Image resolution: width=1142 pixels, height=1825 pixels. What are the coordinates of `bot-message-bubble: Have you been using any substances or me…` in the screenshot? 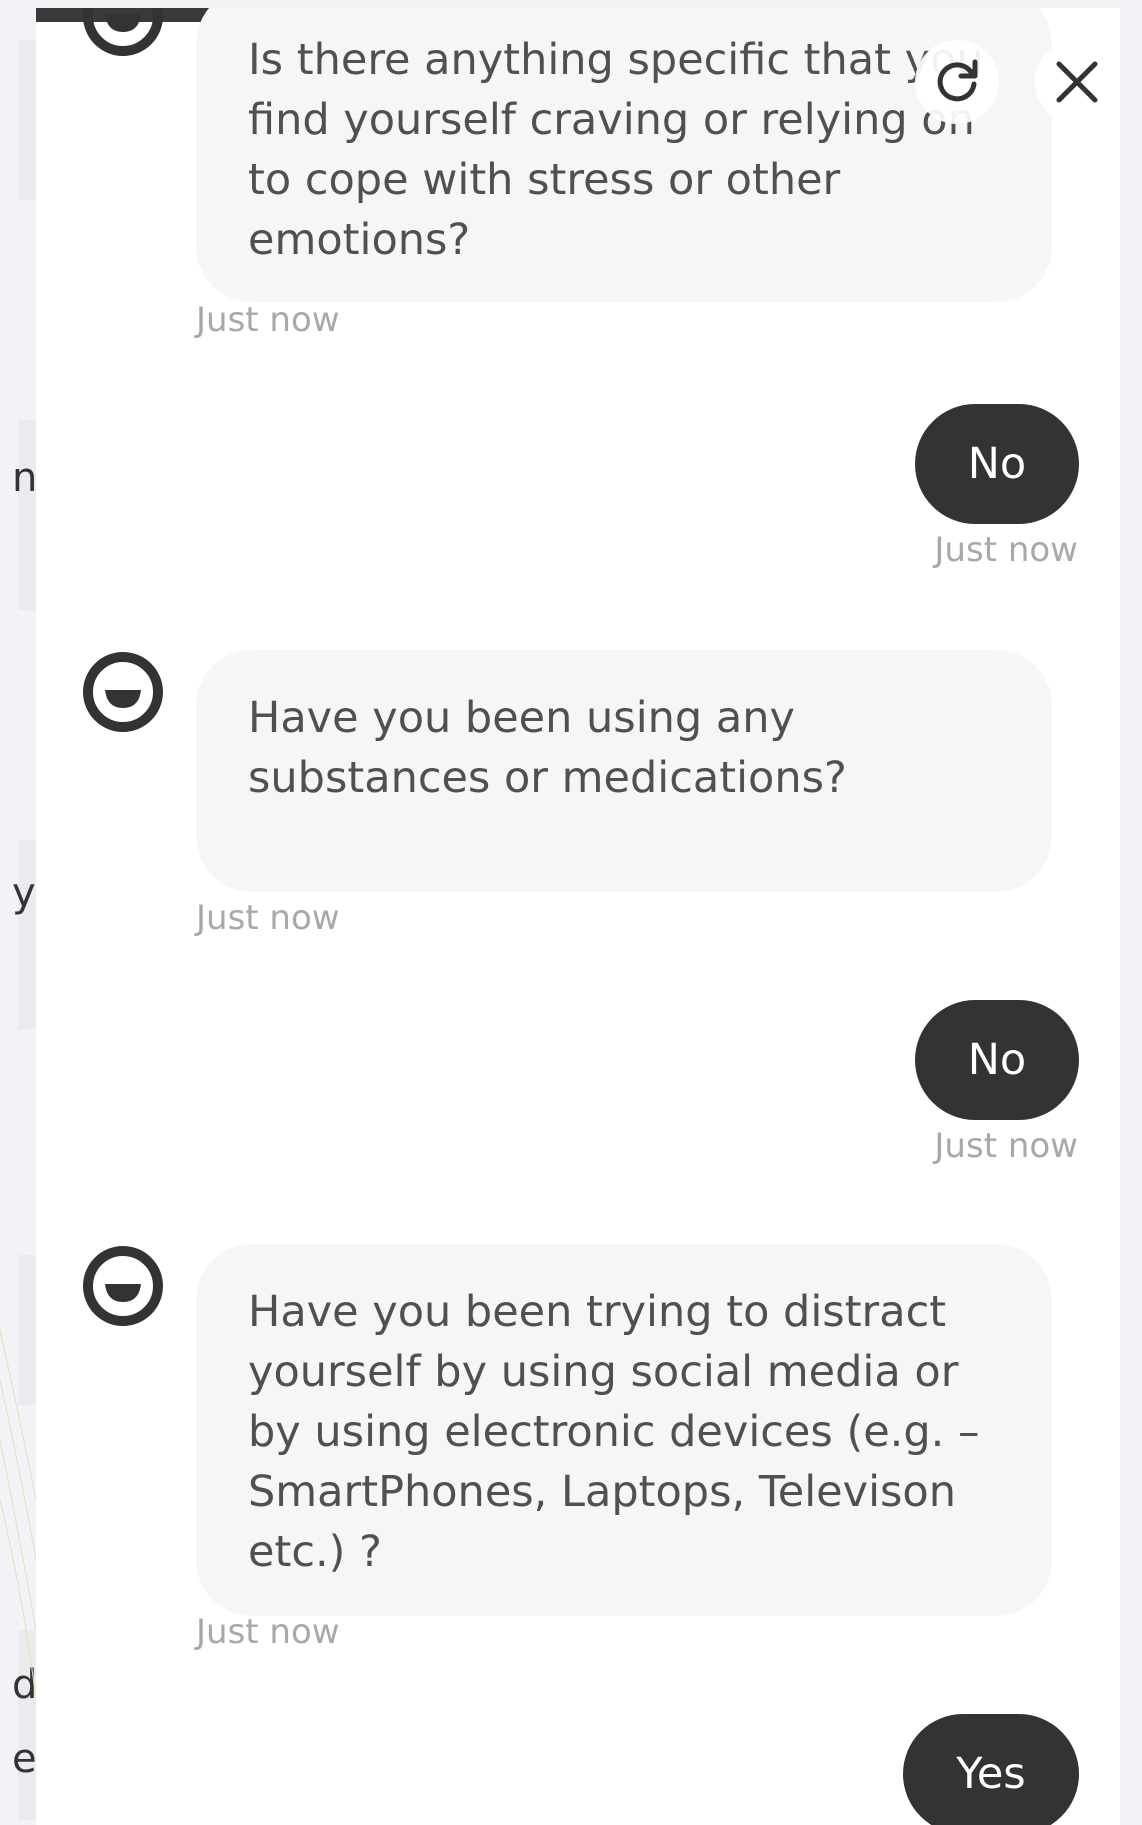 It's located at (624, 771).